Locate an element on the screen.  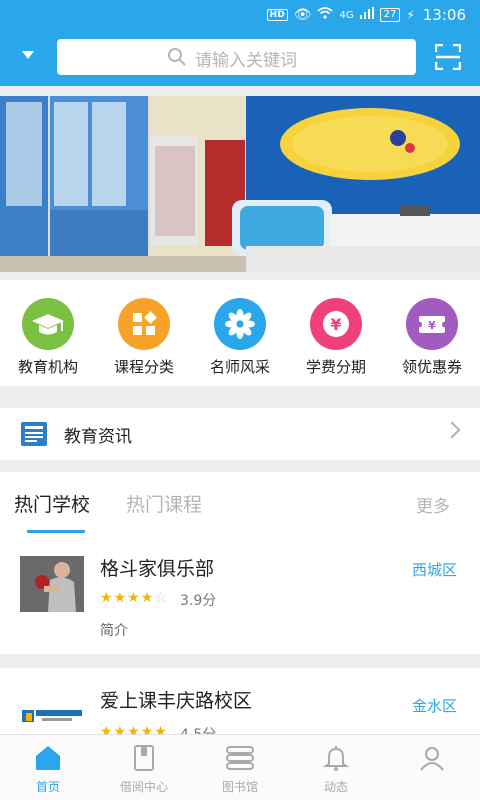
yen-icon: ¥ is located at coordinates (336, 324).